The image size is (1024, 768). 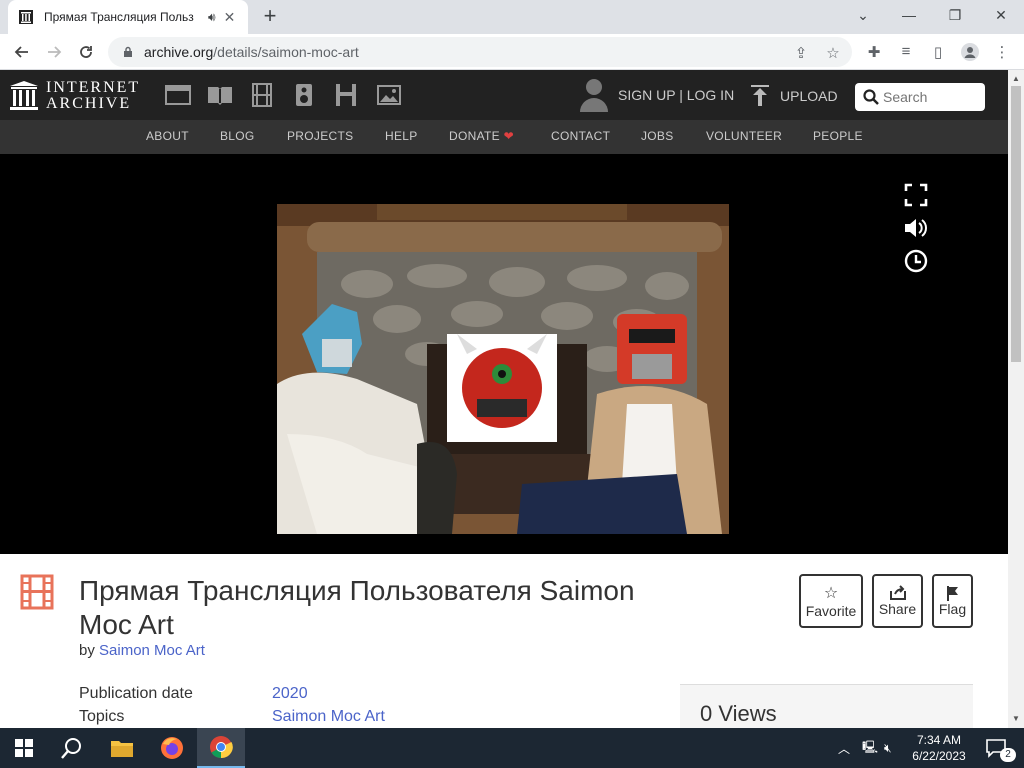 I want to click on address-bar: archive.org/details/saimon-moc-art ⇪ ☆, so click(x=480, y=52).